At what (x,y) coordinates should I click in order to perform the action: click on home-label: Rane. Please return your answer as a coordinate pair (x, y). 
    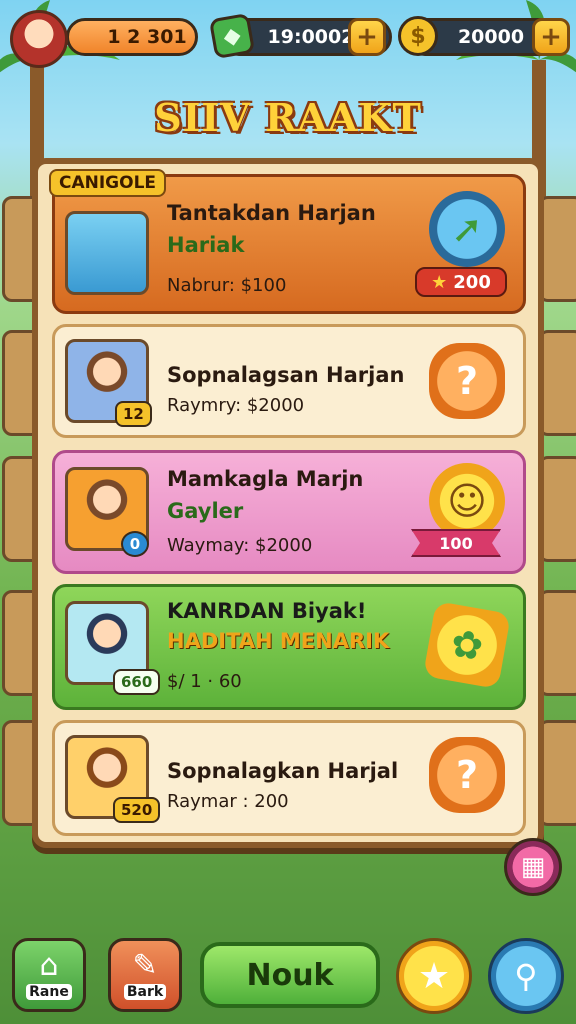
    Looking at the image, I should click on (49, 992).